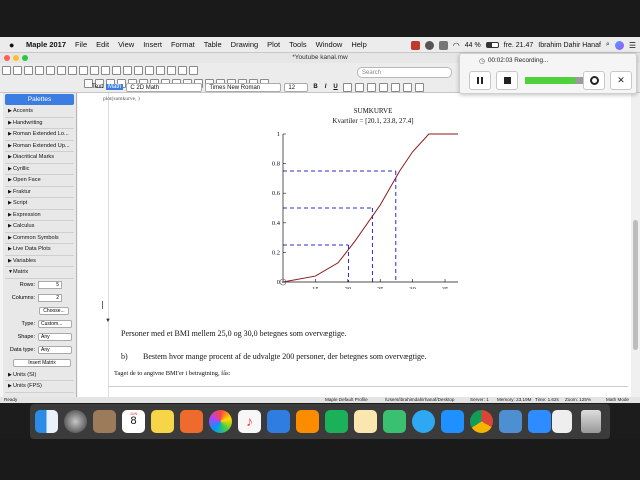 This screenshot has width=640, height=480. Describe the element at coordinates (133, 421) in the screenshot. I see `calendar-icon: JUN 8` at that location.